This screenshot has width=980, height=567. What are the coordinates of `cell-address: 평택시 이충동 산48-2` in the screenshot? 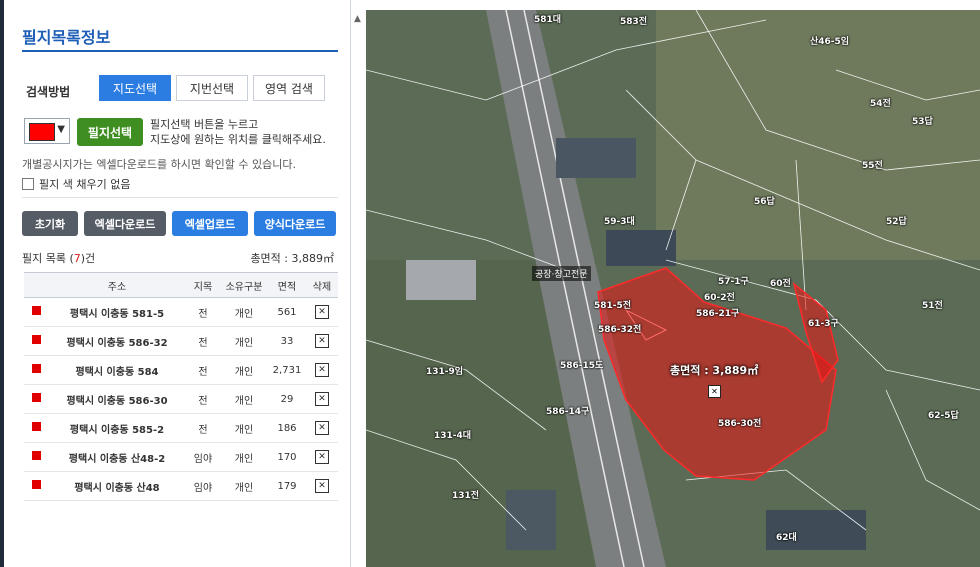 It's located at (117, 457).